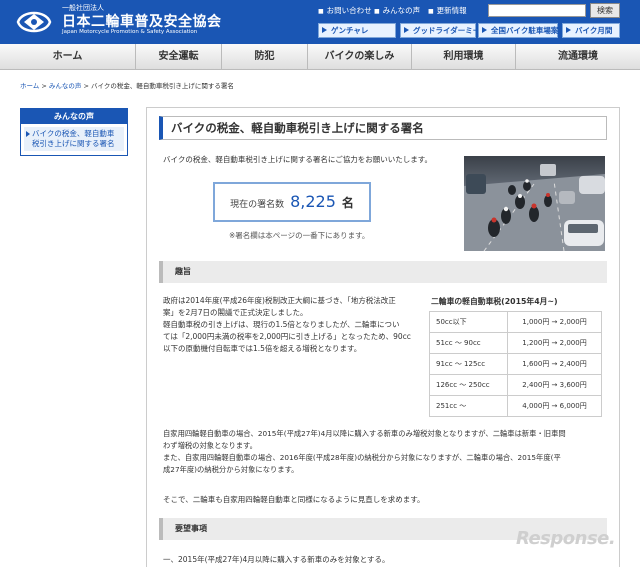 This screenshot has height=567, width=640. I want to click on table-row: 251cc ～ 4,000円 → 6,000円, so click(515, 406).